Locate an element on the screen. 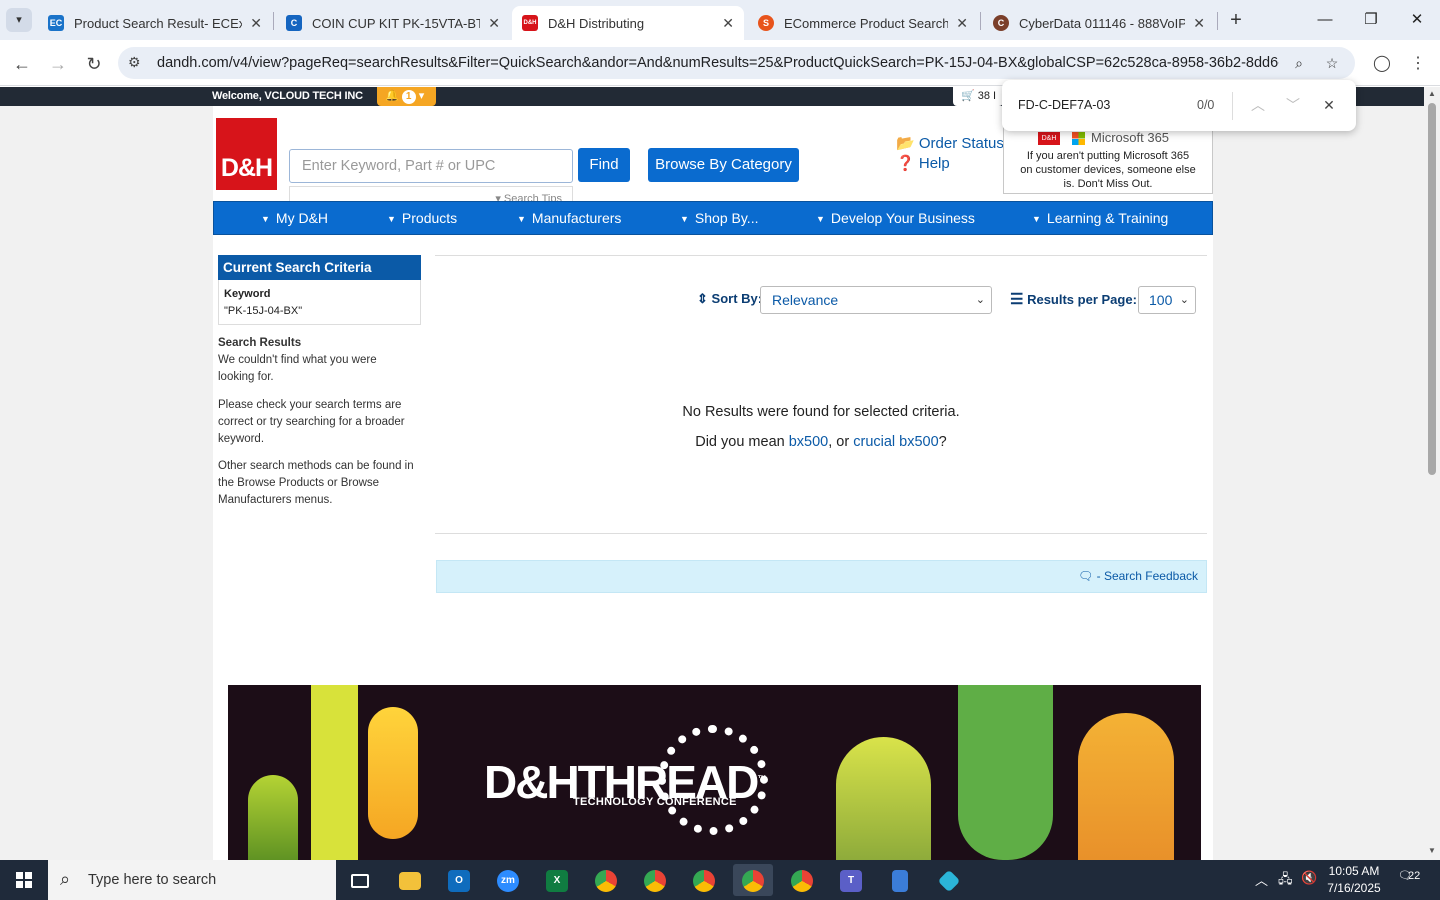 Image resolution: width=1440 pixels, height=900 pixels. site-info-icon: ⚙ is located at coordinates (134, 62).